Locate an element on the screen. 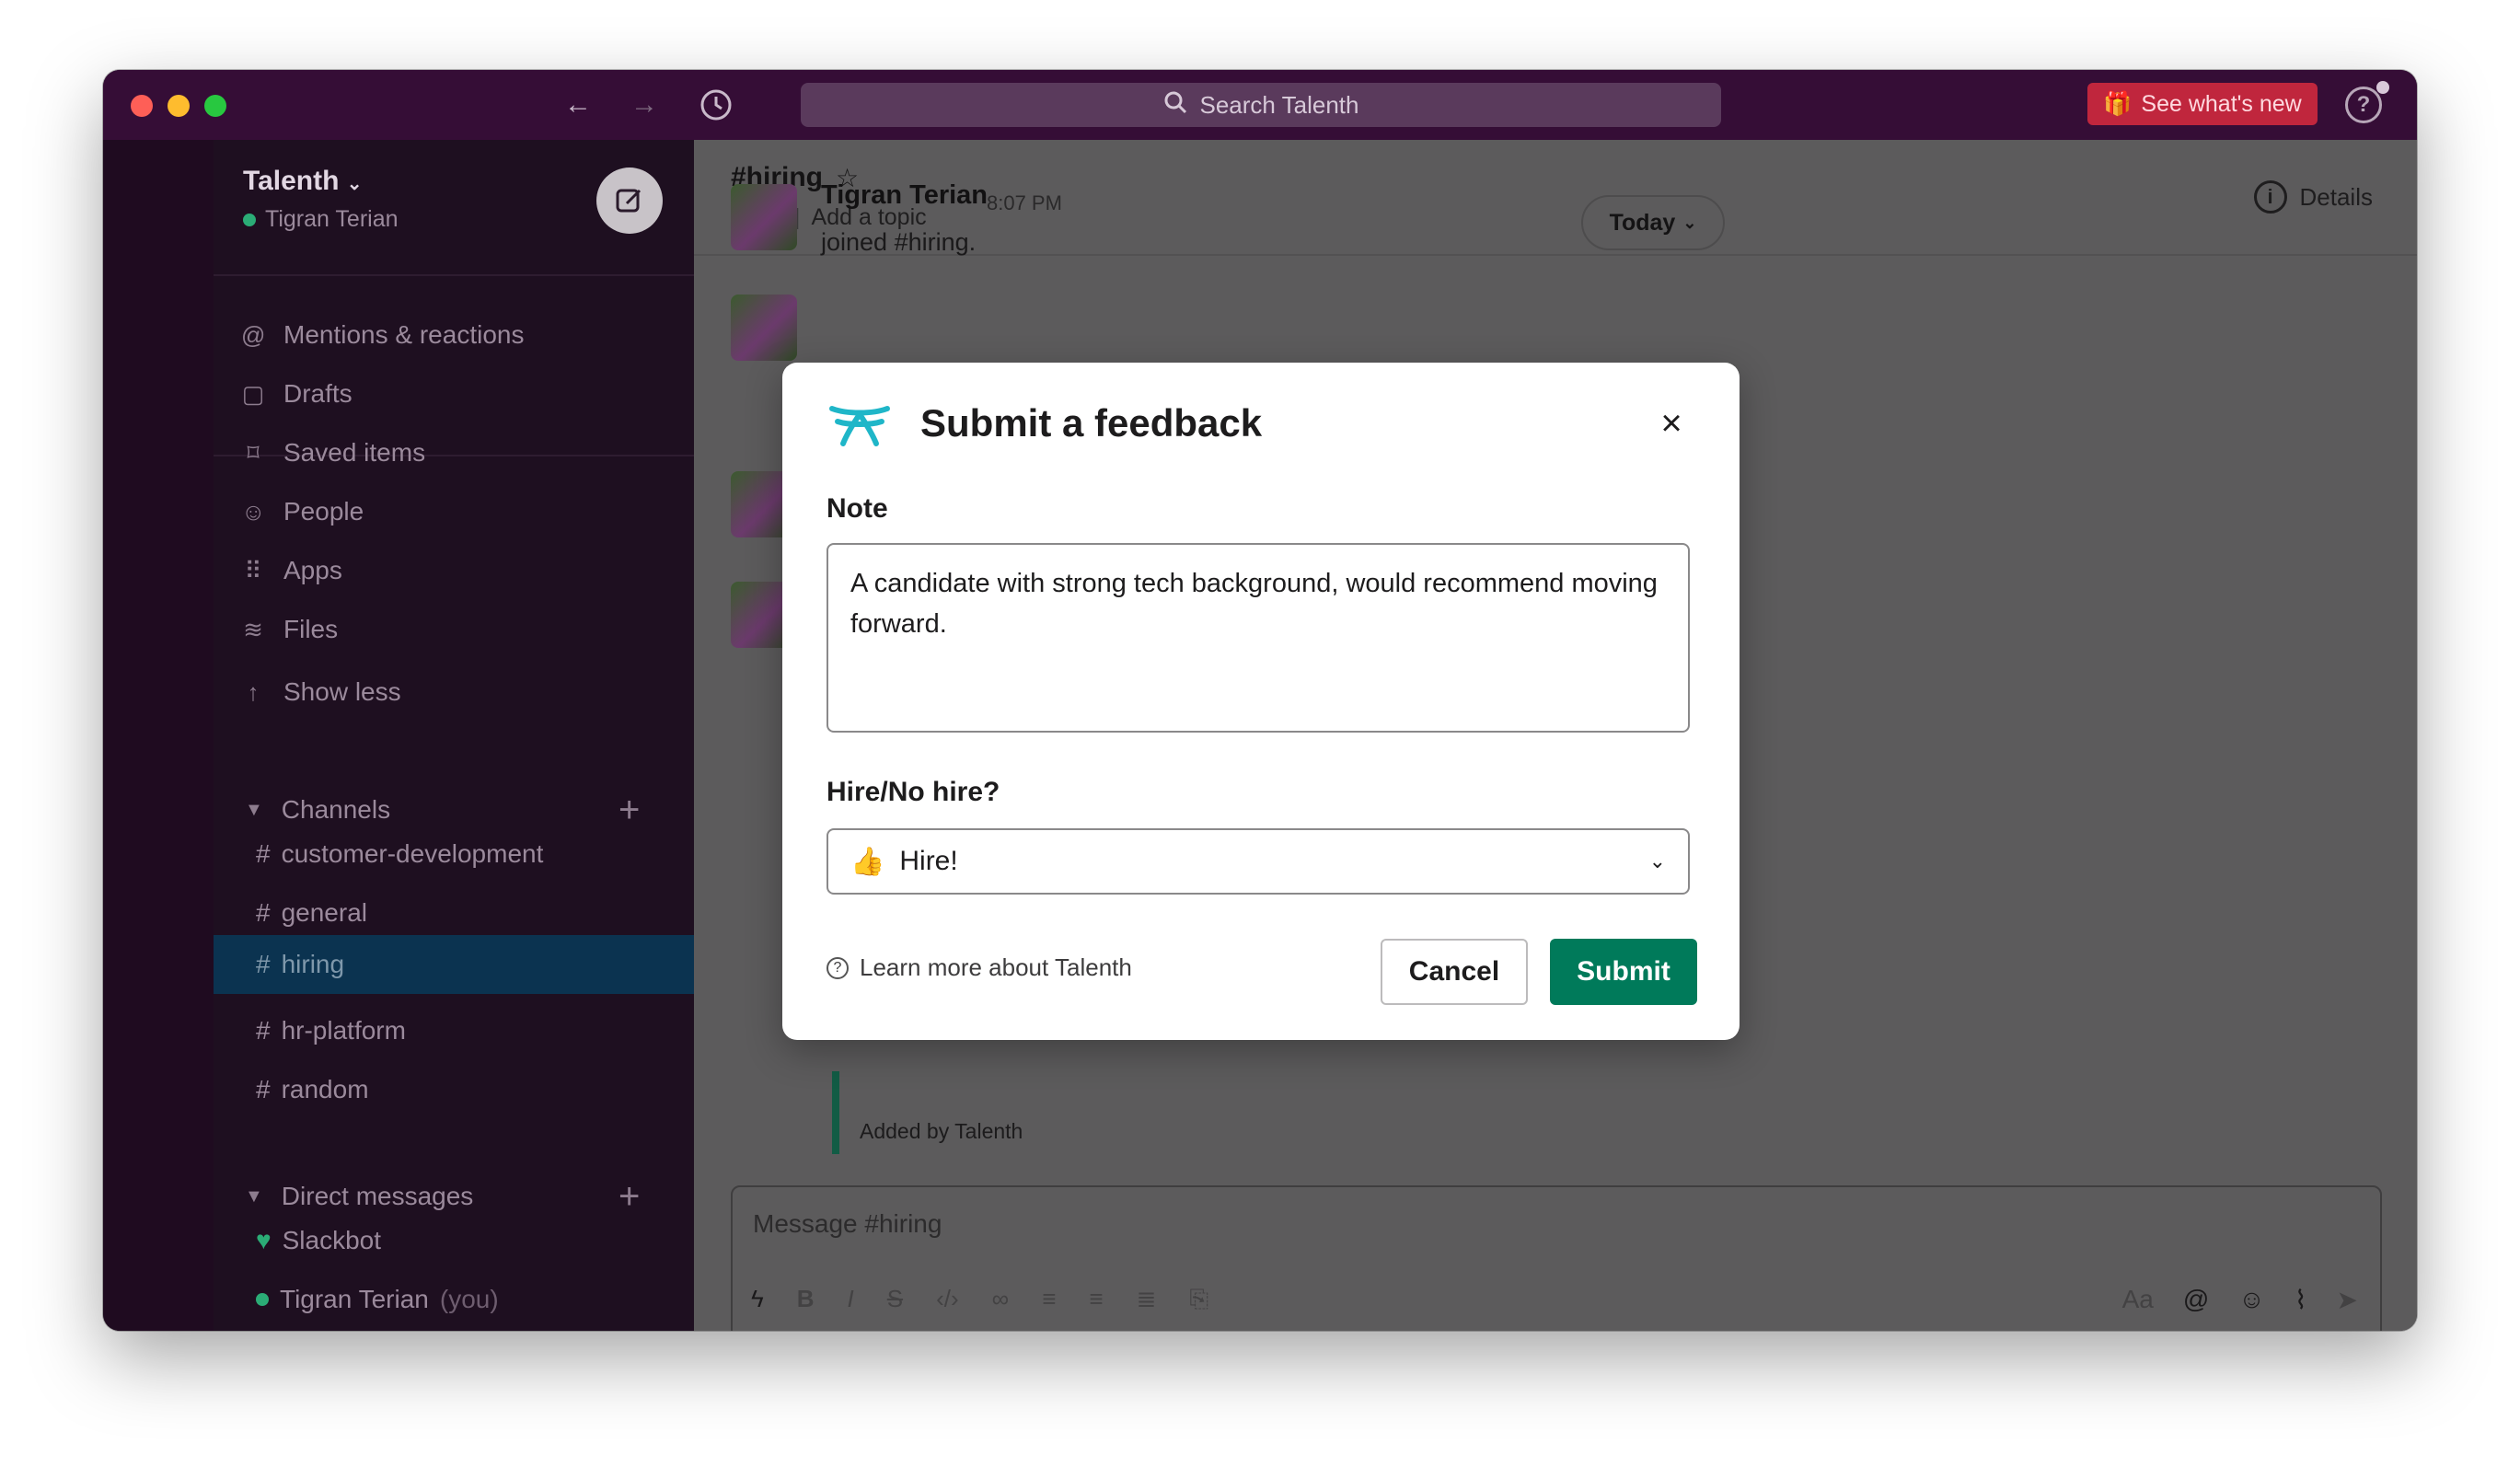 Image resolution: width=2520 pixels, height=1467 pixels. history-icon is located at coordinates (716, 105).